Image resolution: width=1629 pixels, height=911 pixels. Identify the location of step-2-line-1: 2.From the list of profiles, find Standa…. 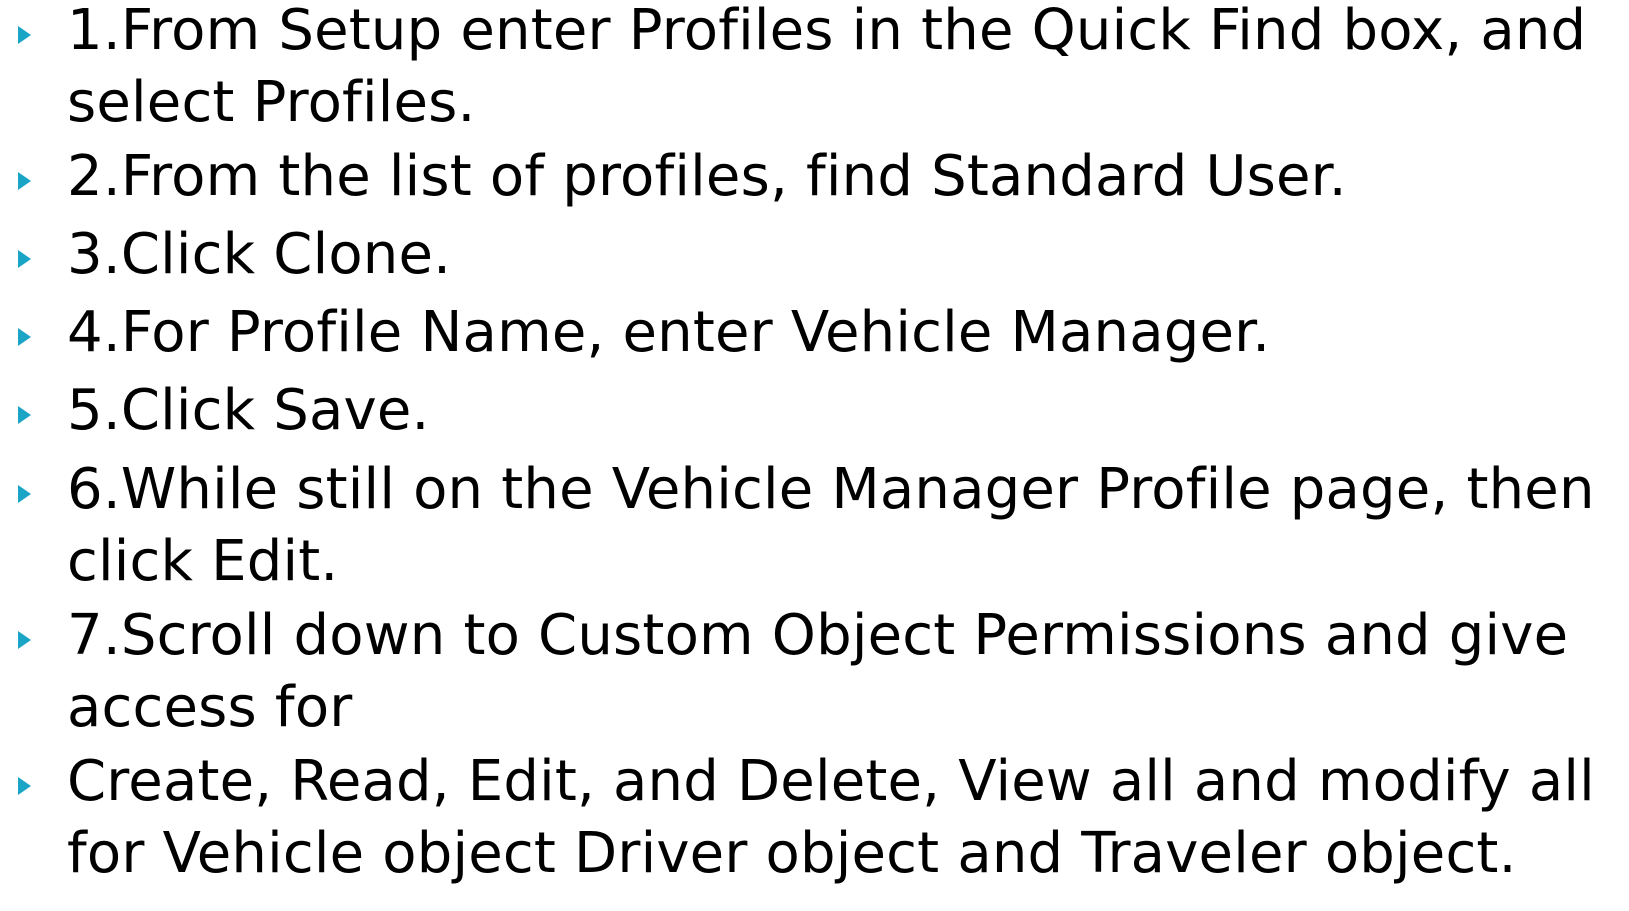
(707, 176).